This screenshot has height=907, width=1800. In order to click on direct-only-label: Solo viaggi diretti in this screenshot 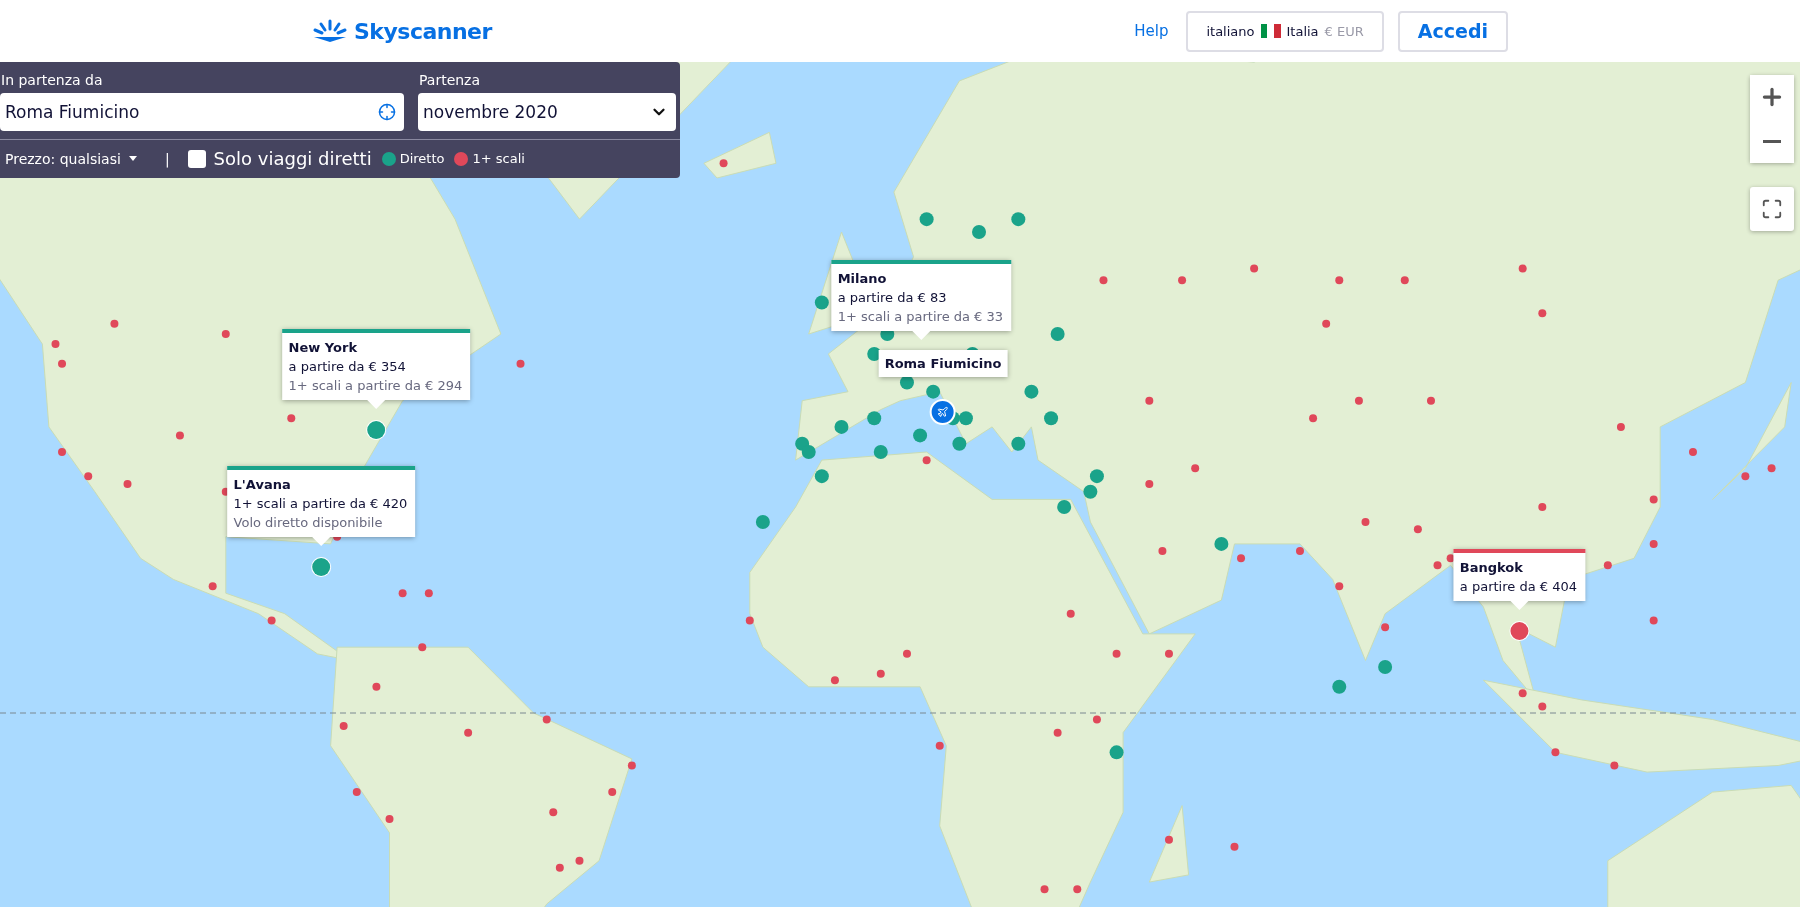, I will do `click(292, 158)`.